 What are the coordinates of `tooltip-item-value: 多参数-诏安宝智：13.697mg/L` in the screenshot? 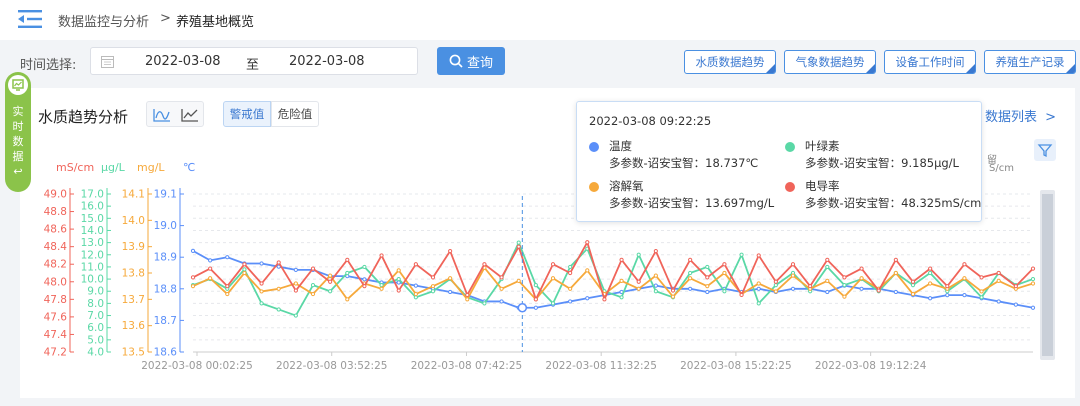 It's located at (692, 203).